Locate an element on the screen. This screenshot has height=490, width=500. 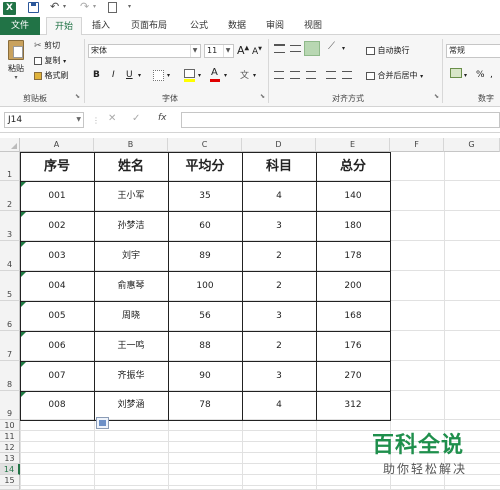
tab-view: 视图 is located at coordinates (313, 26).